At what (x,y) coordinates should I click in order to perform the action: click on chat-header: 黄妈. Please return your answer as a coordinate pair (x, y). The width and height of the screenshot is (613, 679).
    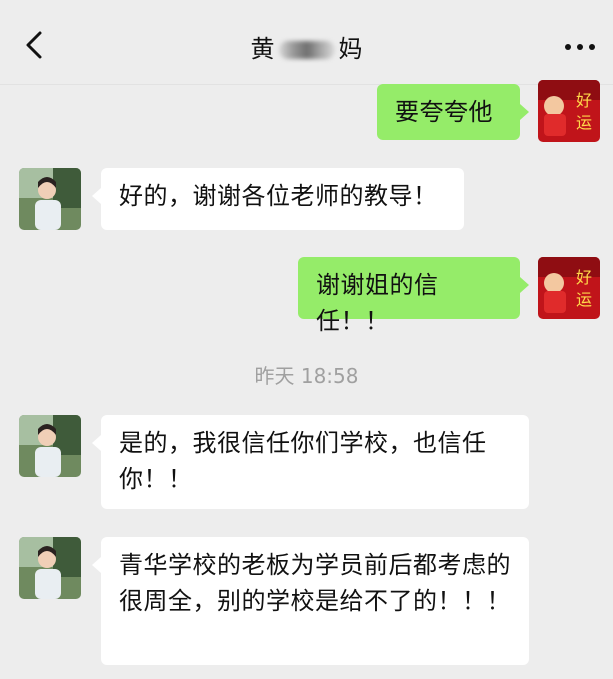
    Looking at the image, I should click on (306, 42).